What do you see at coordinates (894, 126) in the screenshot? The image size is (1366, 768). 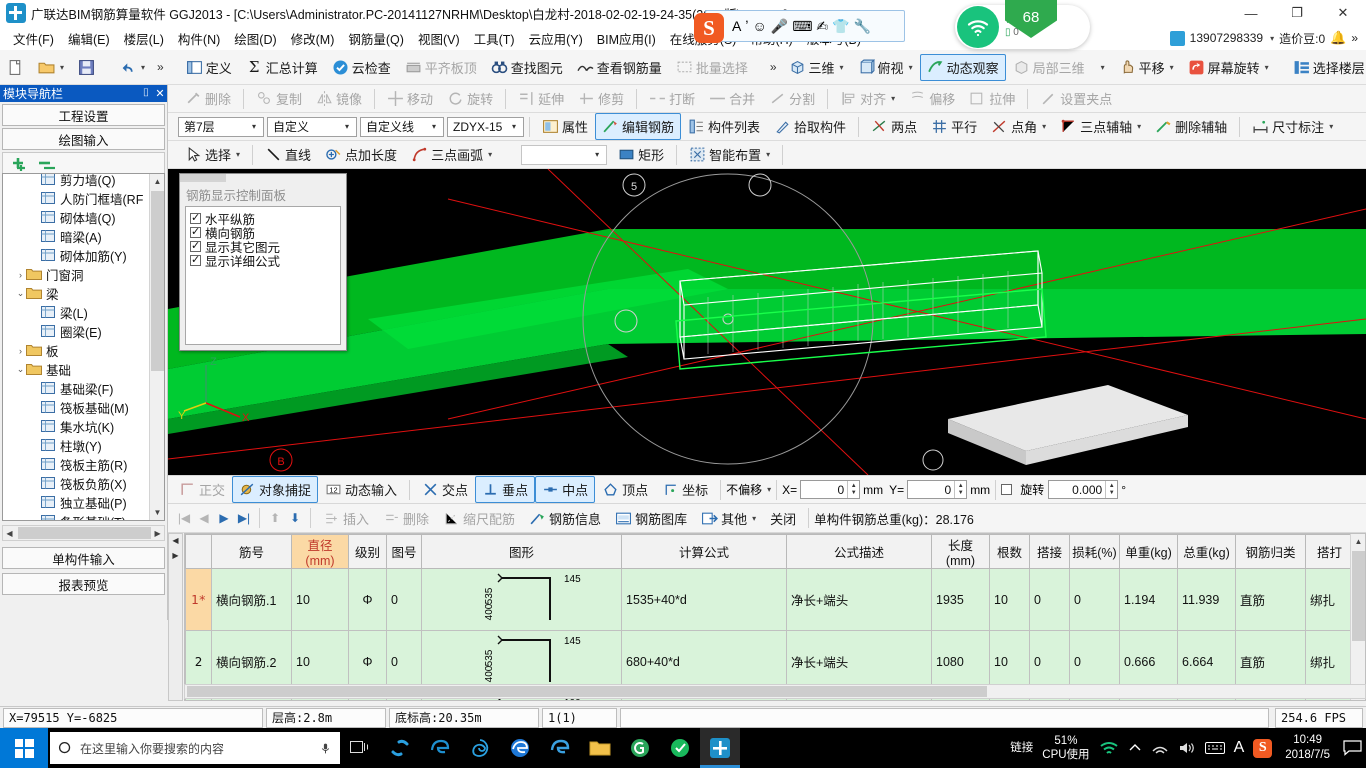 I see `two-point-axis-button: 两点` at bounding box center [894, 126].